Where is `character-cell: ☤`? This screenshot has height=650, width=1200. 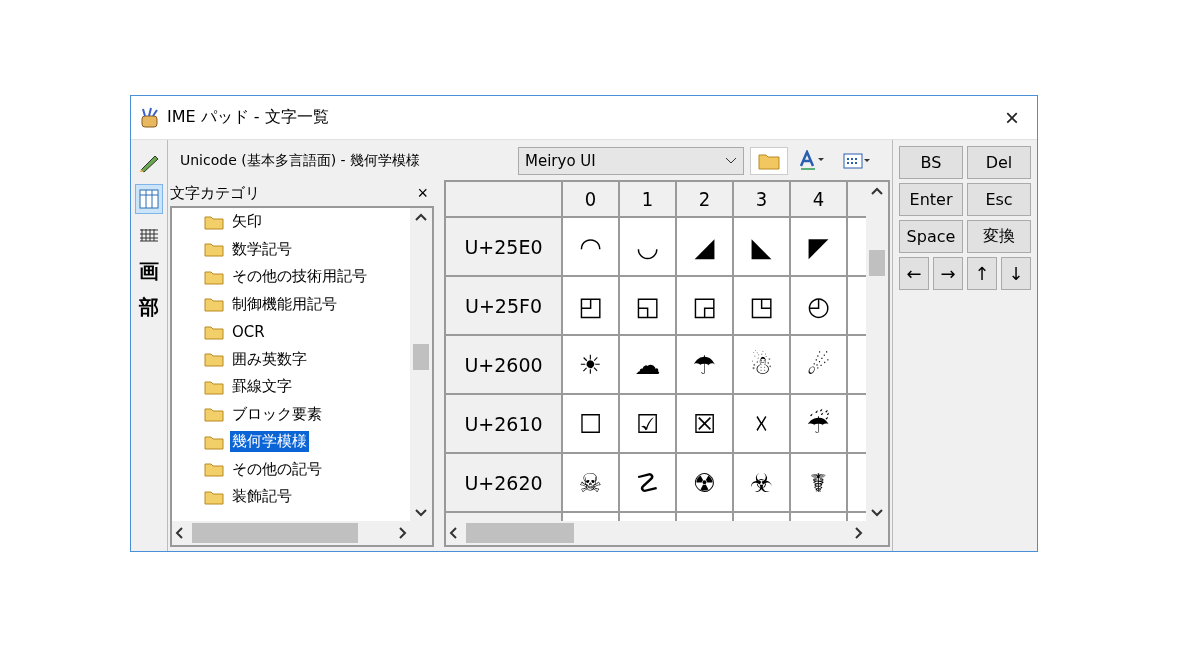 character-cell: ☤ is located at coordinates (818, 482).